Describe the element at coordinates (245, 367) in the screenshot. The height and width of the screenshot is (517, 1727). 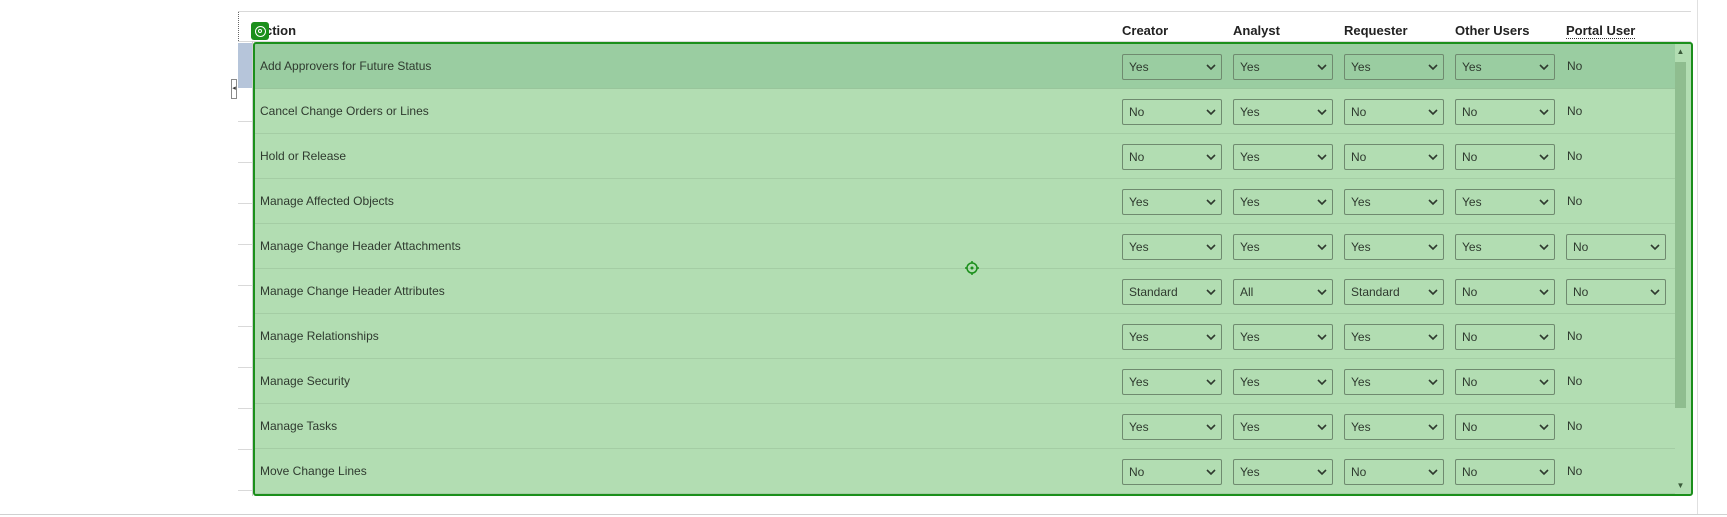
I see `row-divider` at that location.